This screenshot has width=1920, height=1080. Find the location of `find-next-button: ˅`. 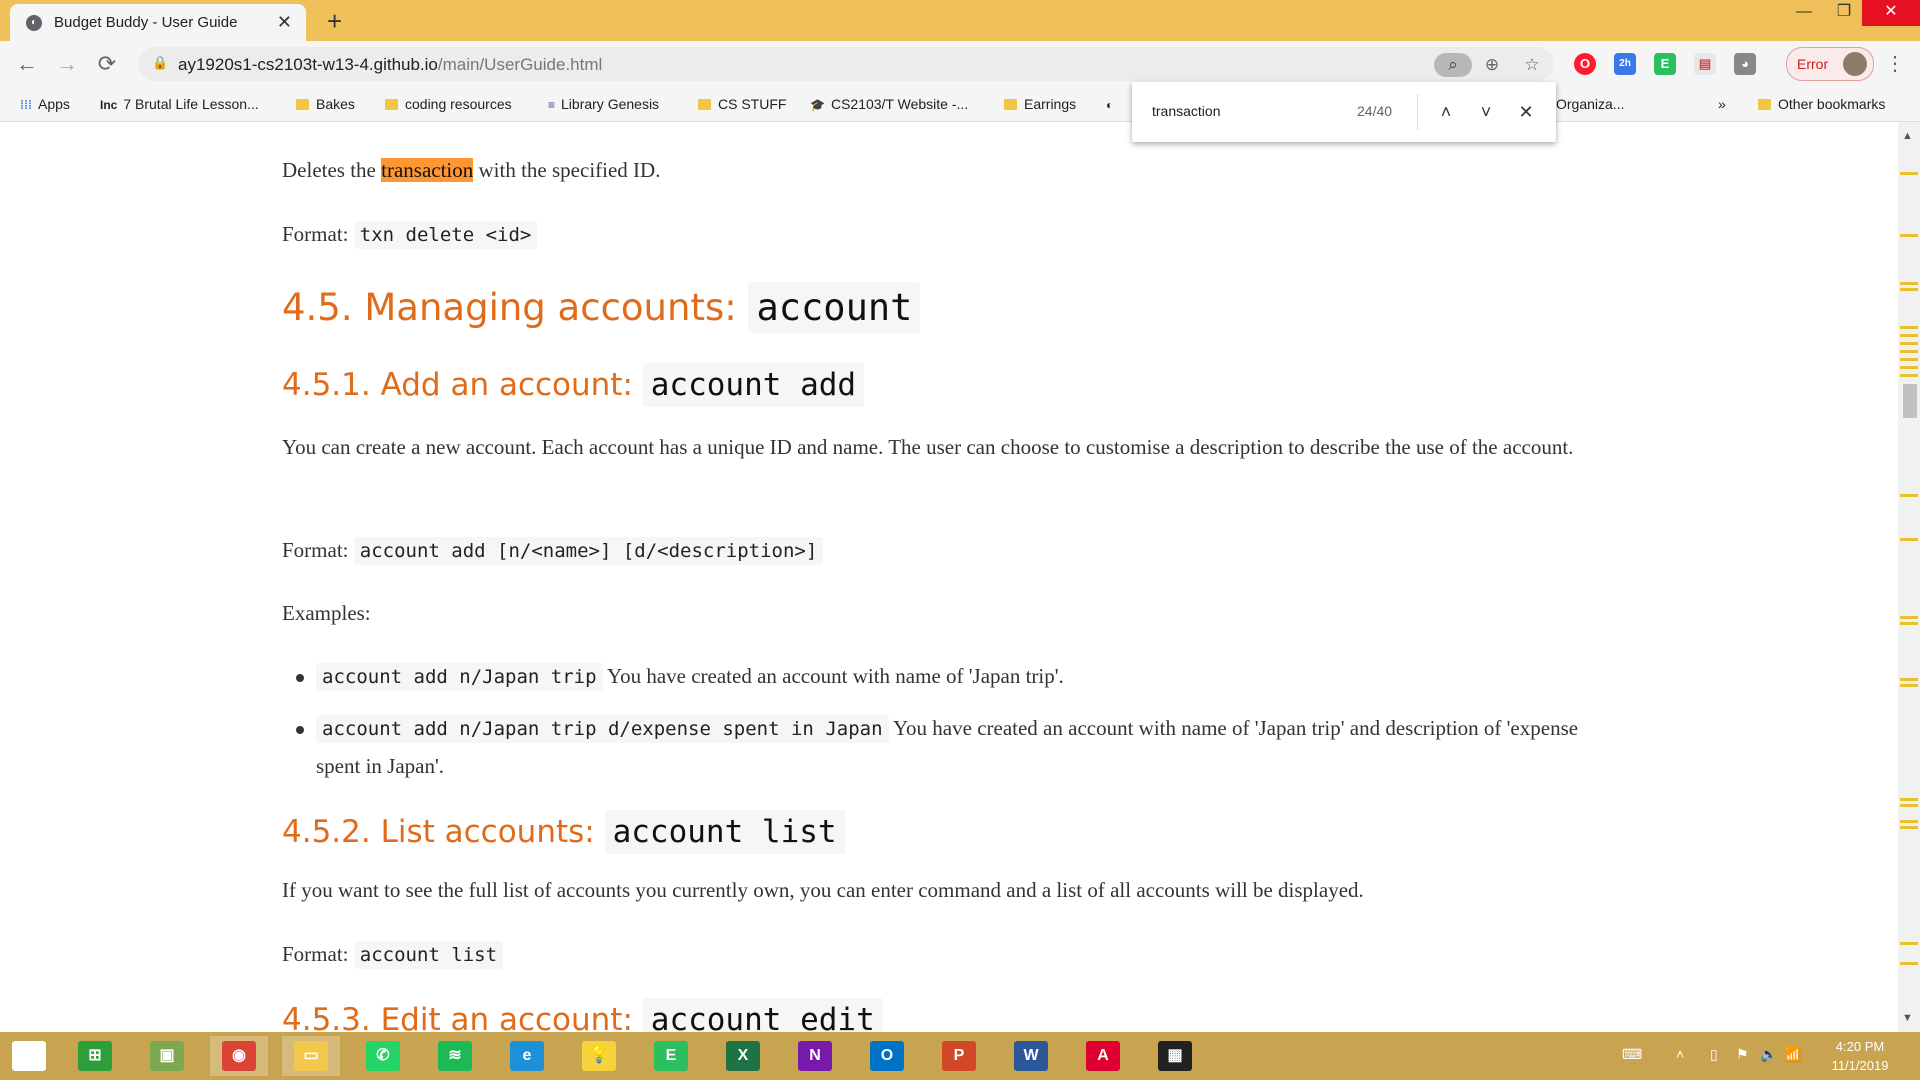

find-next-button: ˅ is located at coordinates (1486, 112).